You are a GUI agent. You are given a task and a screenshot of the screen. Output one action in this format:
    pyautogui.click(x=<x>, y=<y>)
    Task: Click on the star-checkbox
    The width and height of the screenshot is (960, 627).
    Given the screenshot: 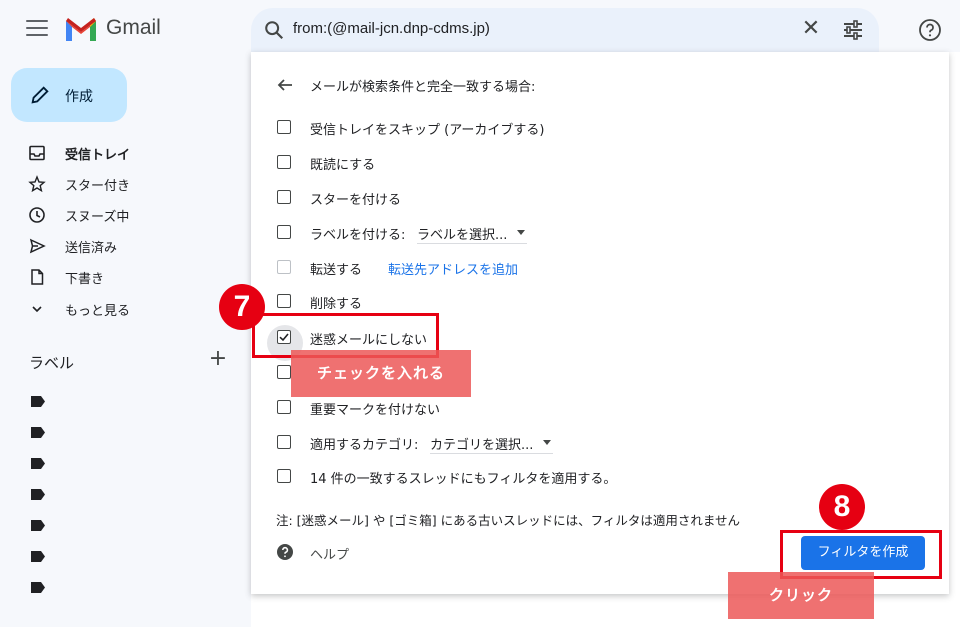 What is the action you would take?
    pyautogui.click(x=284, y=197)
    